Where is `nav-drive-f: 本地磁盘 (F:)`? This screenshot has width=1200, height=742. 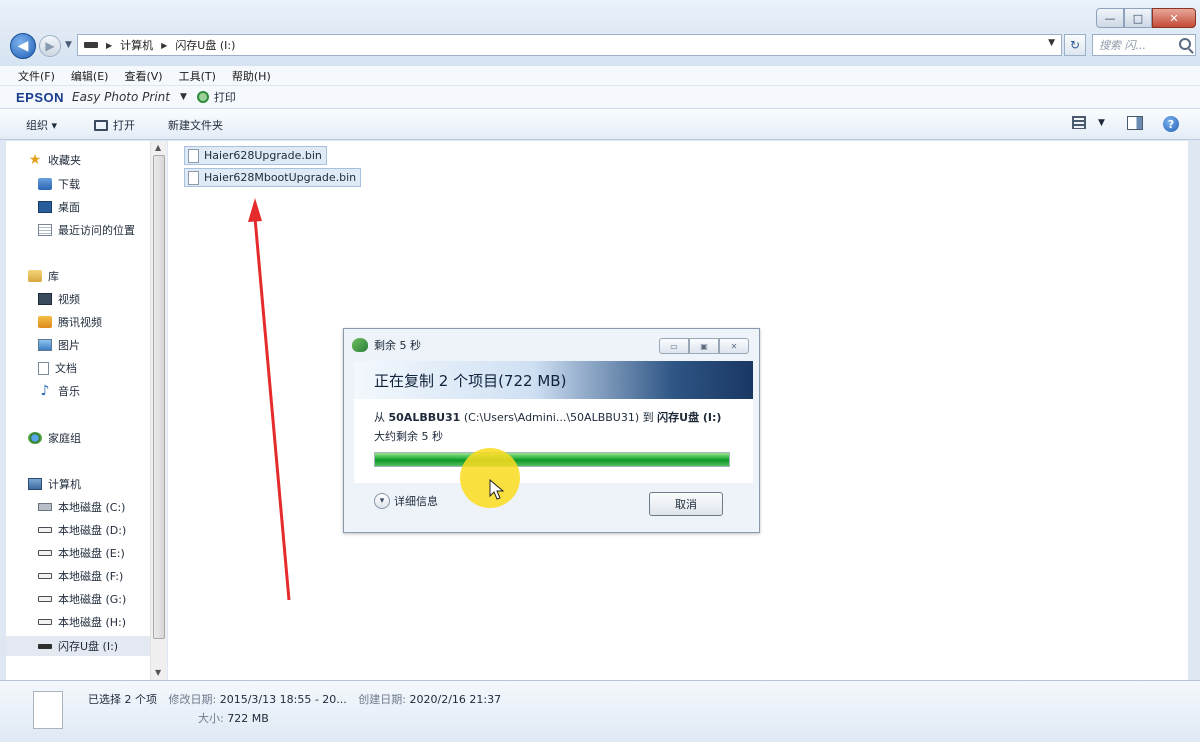 nav-drive-f: 本地磁盘 (F:) is located at coordinates (80, 576).